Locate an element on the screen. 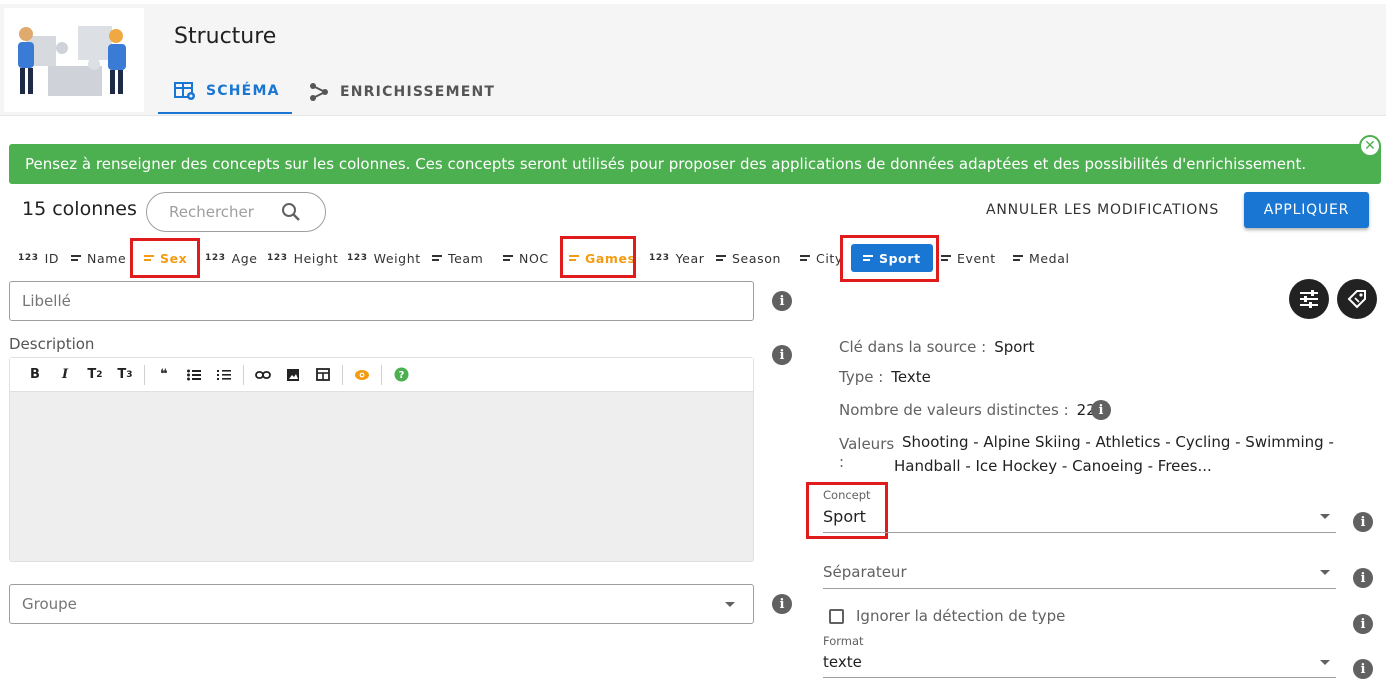  puzzle-illustration-logo is located at coordinates (74, 60).